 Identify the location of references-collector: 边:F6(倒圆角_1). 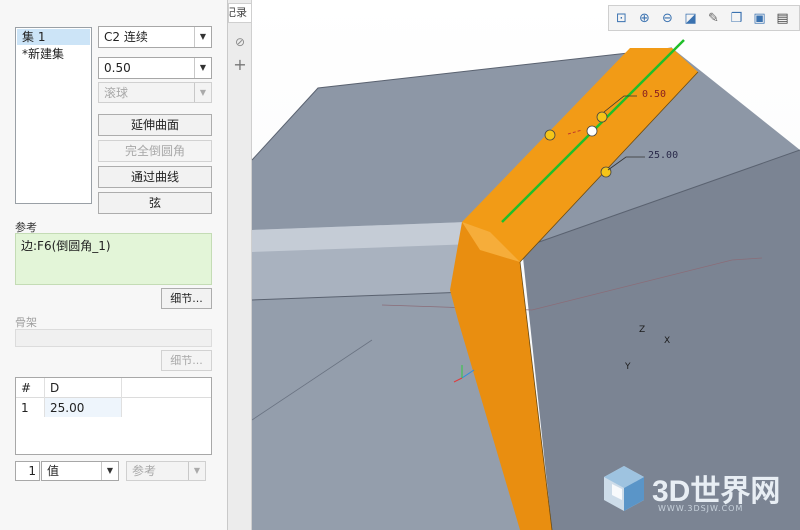
(113, 259).